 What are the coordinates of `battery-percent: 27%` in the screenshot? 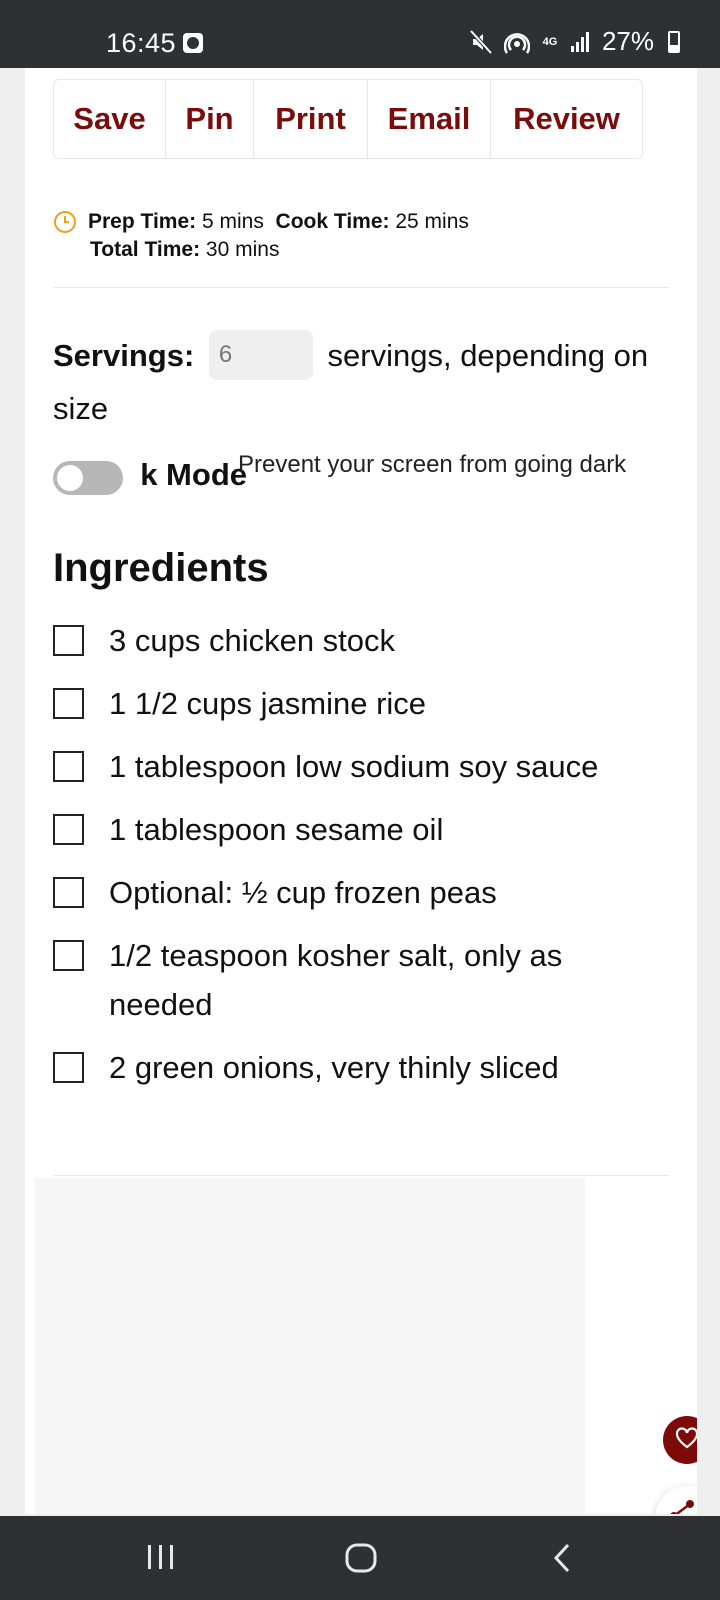 It's located at (627, 41).